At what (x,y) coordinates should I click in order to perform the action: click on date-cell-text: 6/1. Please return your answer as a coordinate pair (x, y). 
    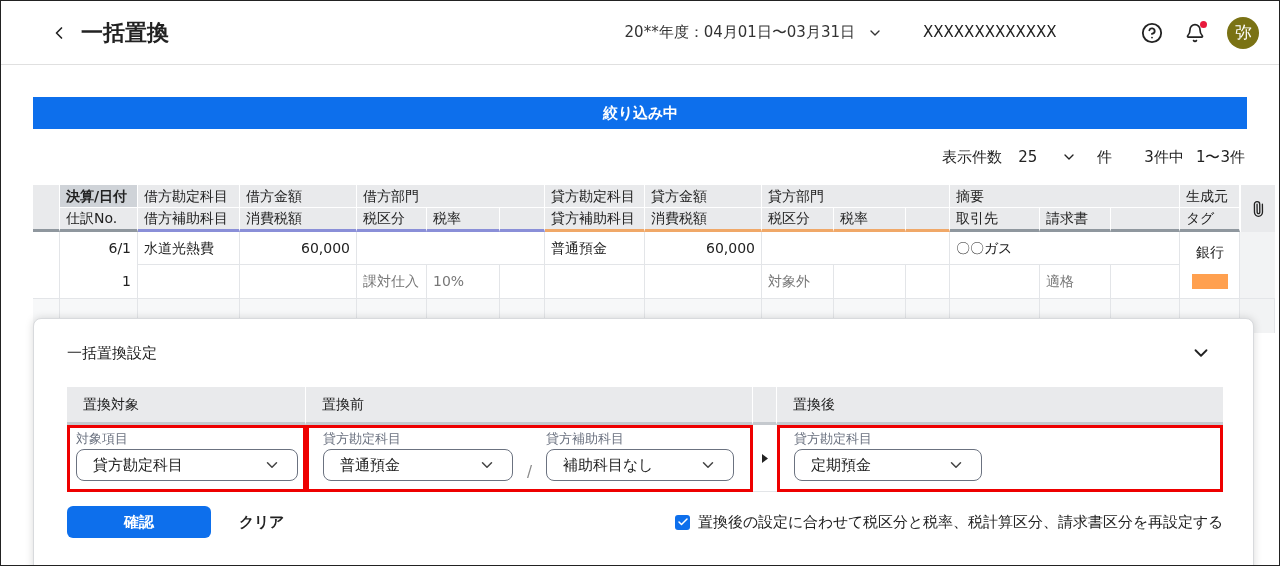
    Looking at the image, I should click on (119, 248).